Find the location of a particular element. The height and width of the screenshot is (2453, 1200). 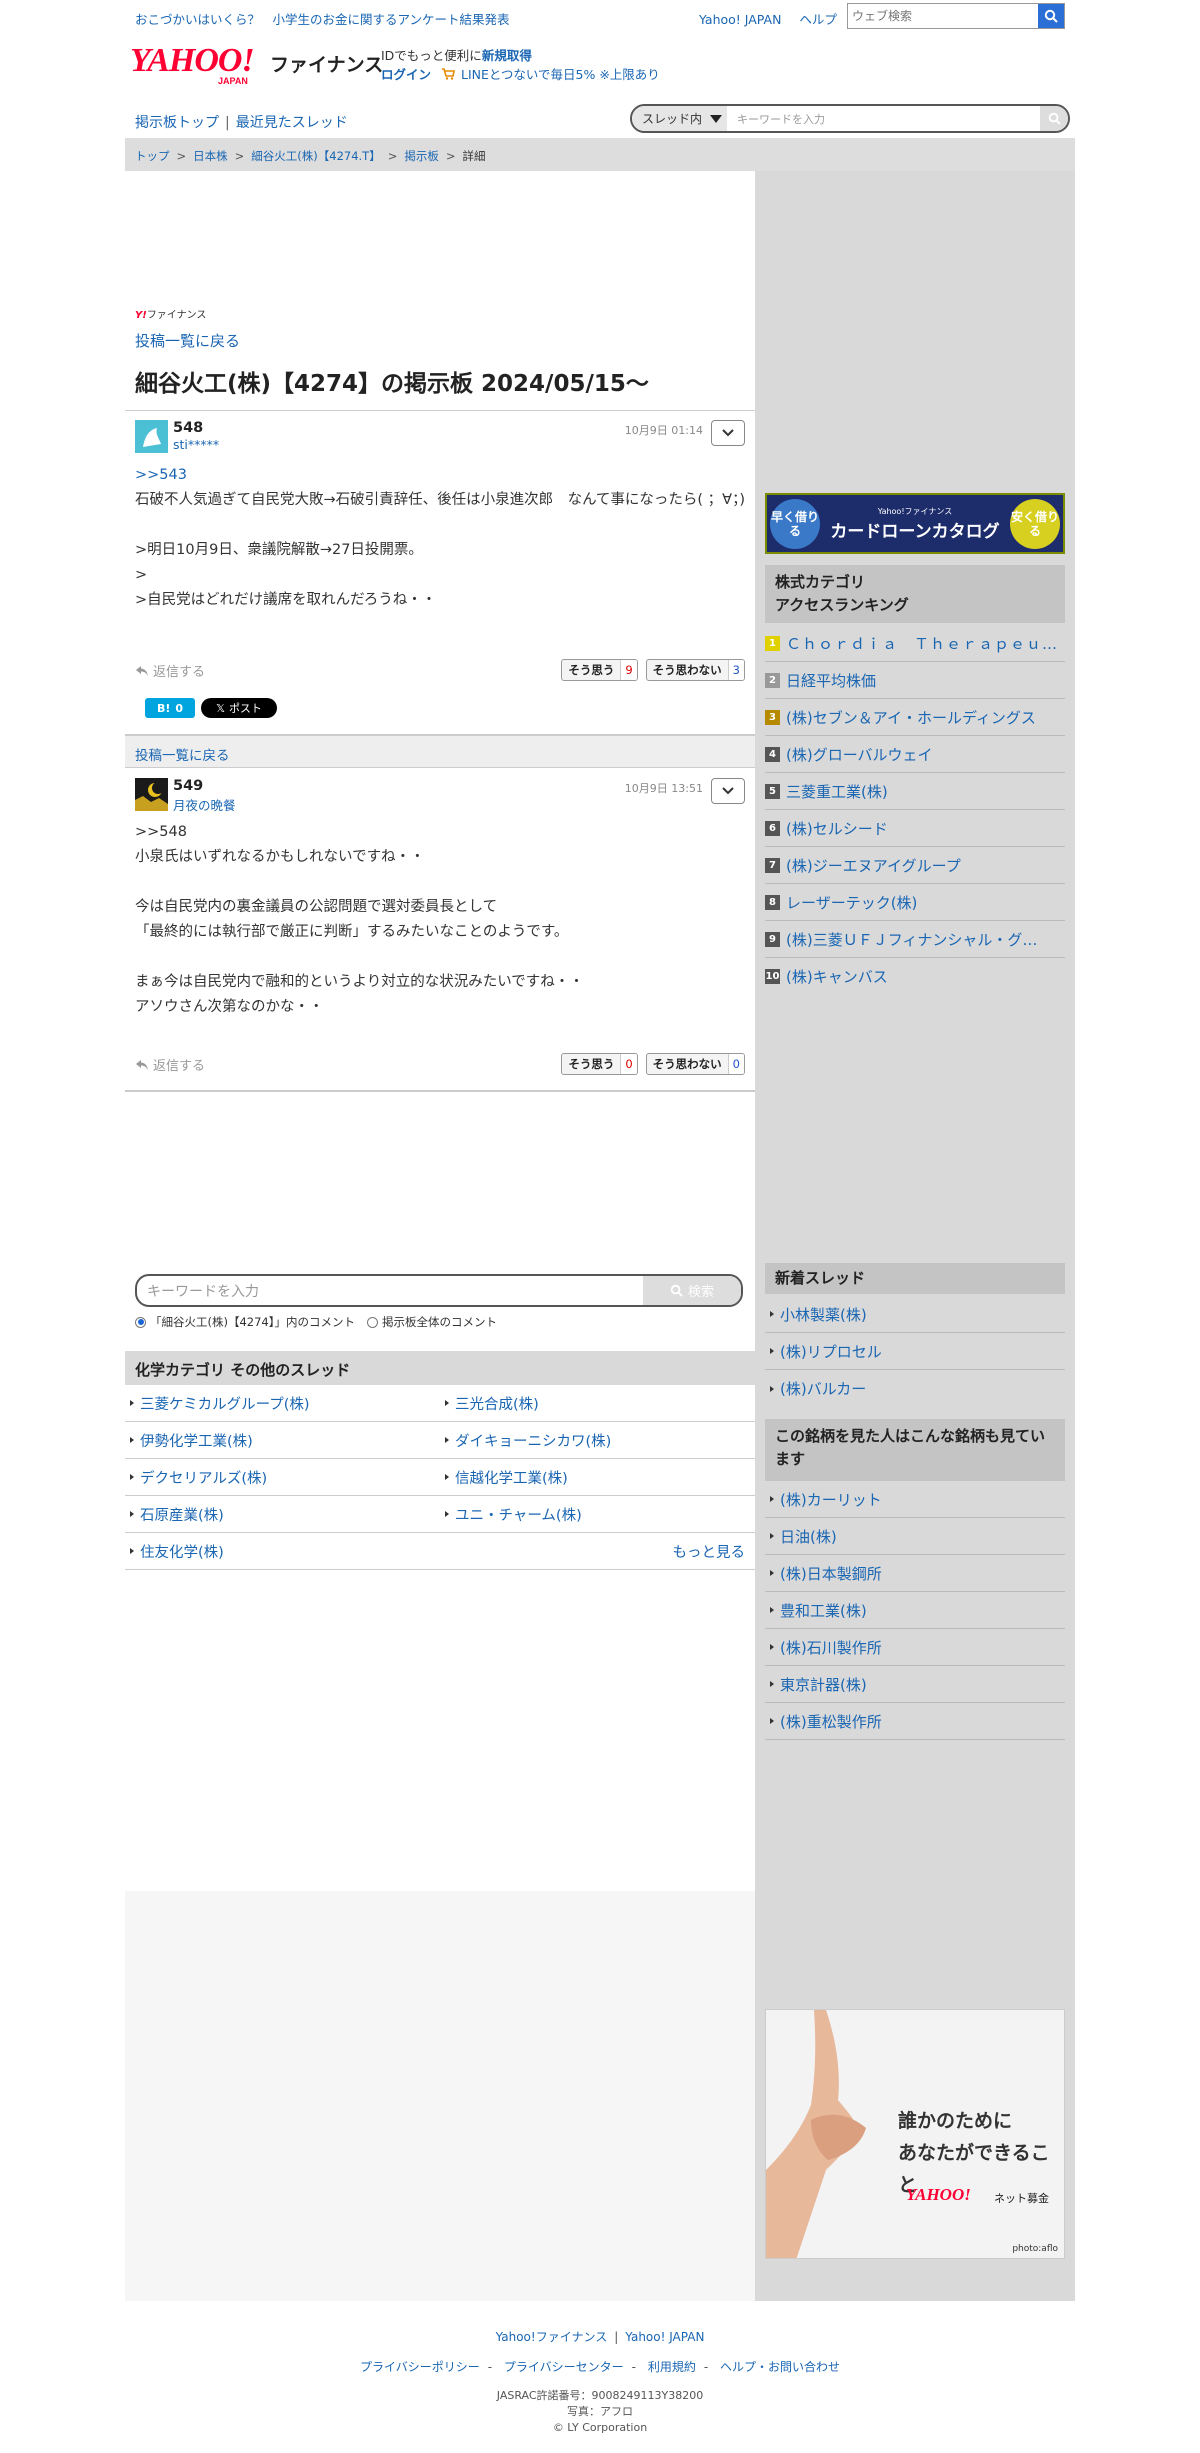

crumb-top: トップ is located at coordinates (152, 156).